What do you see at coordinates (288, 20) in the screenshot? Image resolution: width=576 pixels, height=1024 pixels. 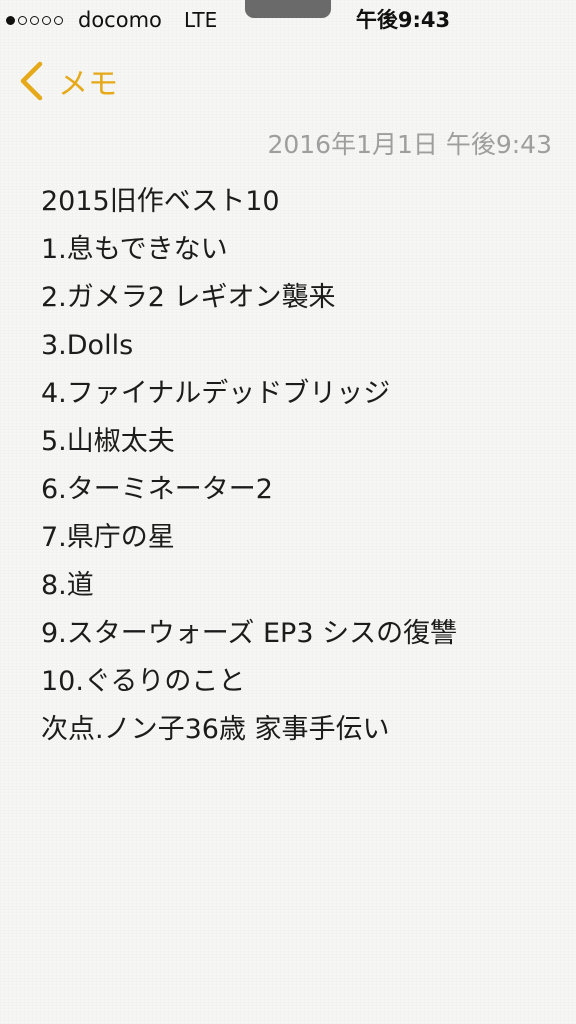 I see `status-bar: docomo LTE 午後9:43` at bounding box center [288, 20].